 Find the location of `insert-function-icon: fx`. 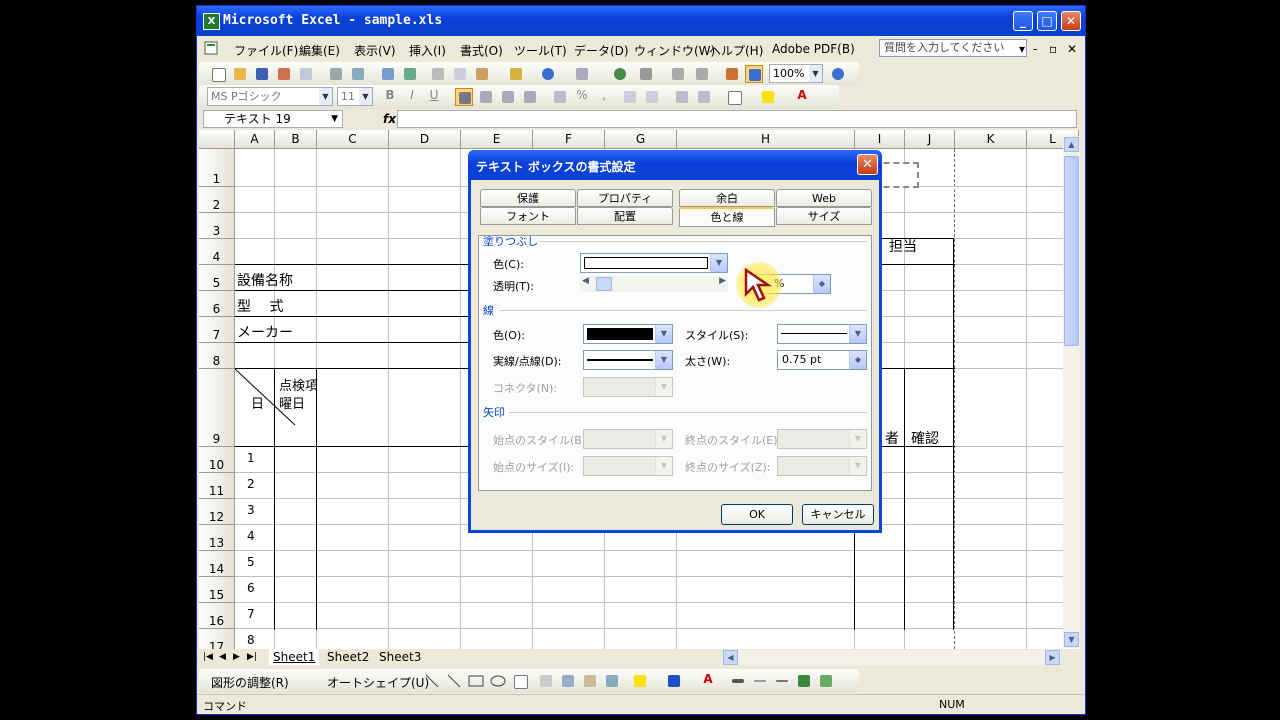

insert-function-icon: fx is located at coordinates (389, 119).